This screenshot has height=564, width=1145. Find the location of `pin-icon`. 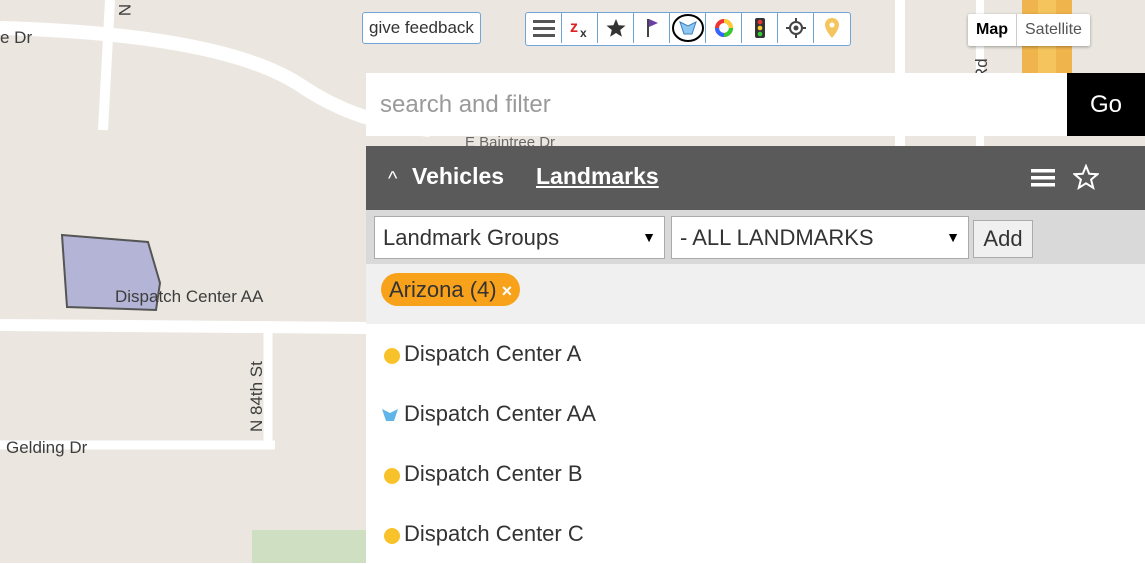

pin-icon is located at coordinates (832, 28).